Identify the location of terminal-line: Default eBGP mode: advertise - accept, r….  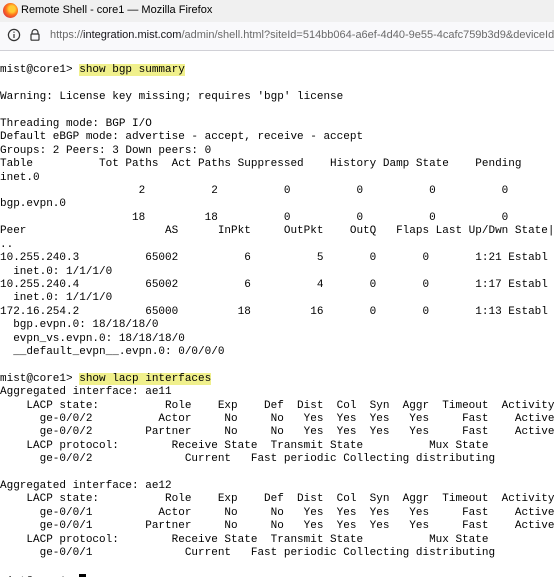
(182, 137).